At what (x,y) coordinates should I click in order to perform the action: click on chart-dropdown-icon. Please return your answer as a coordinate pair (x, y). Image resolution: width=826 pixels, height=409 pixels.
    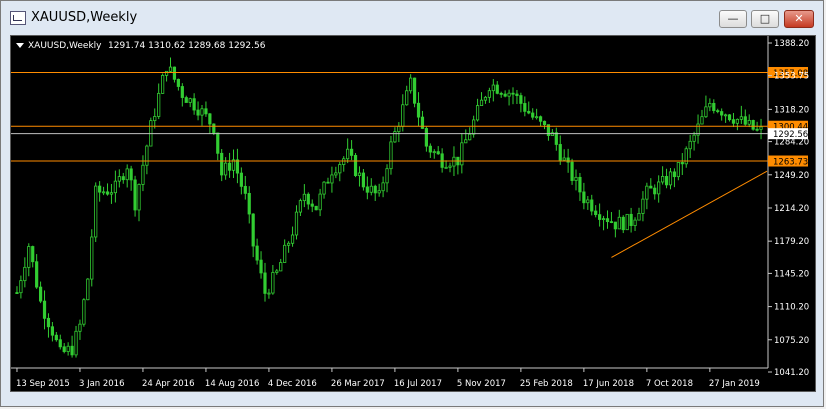
    Looking at the image, I should click on (20, 45).